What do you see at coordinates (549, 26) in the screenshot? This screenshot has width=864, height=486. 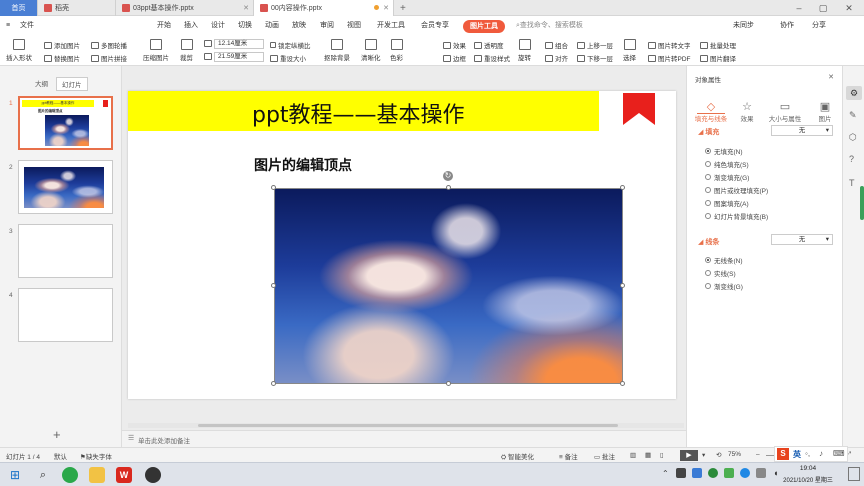 I see `search-box: ⌕查找命令、搜索模板` at bounding box center [549, 26].